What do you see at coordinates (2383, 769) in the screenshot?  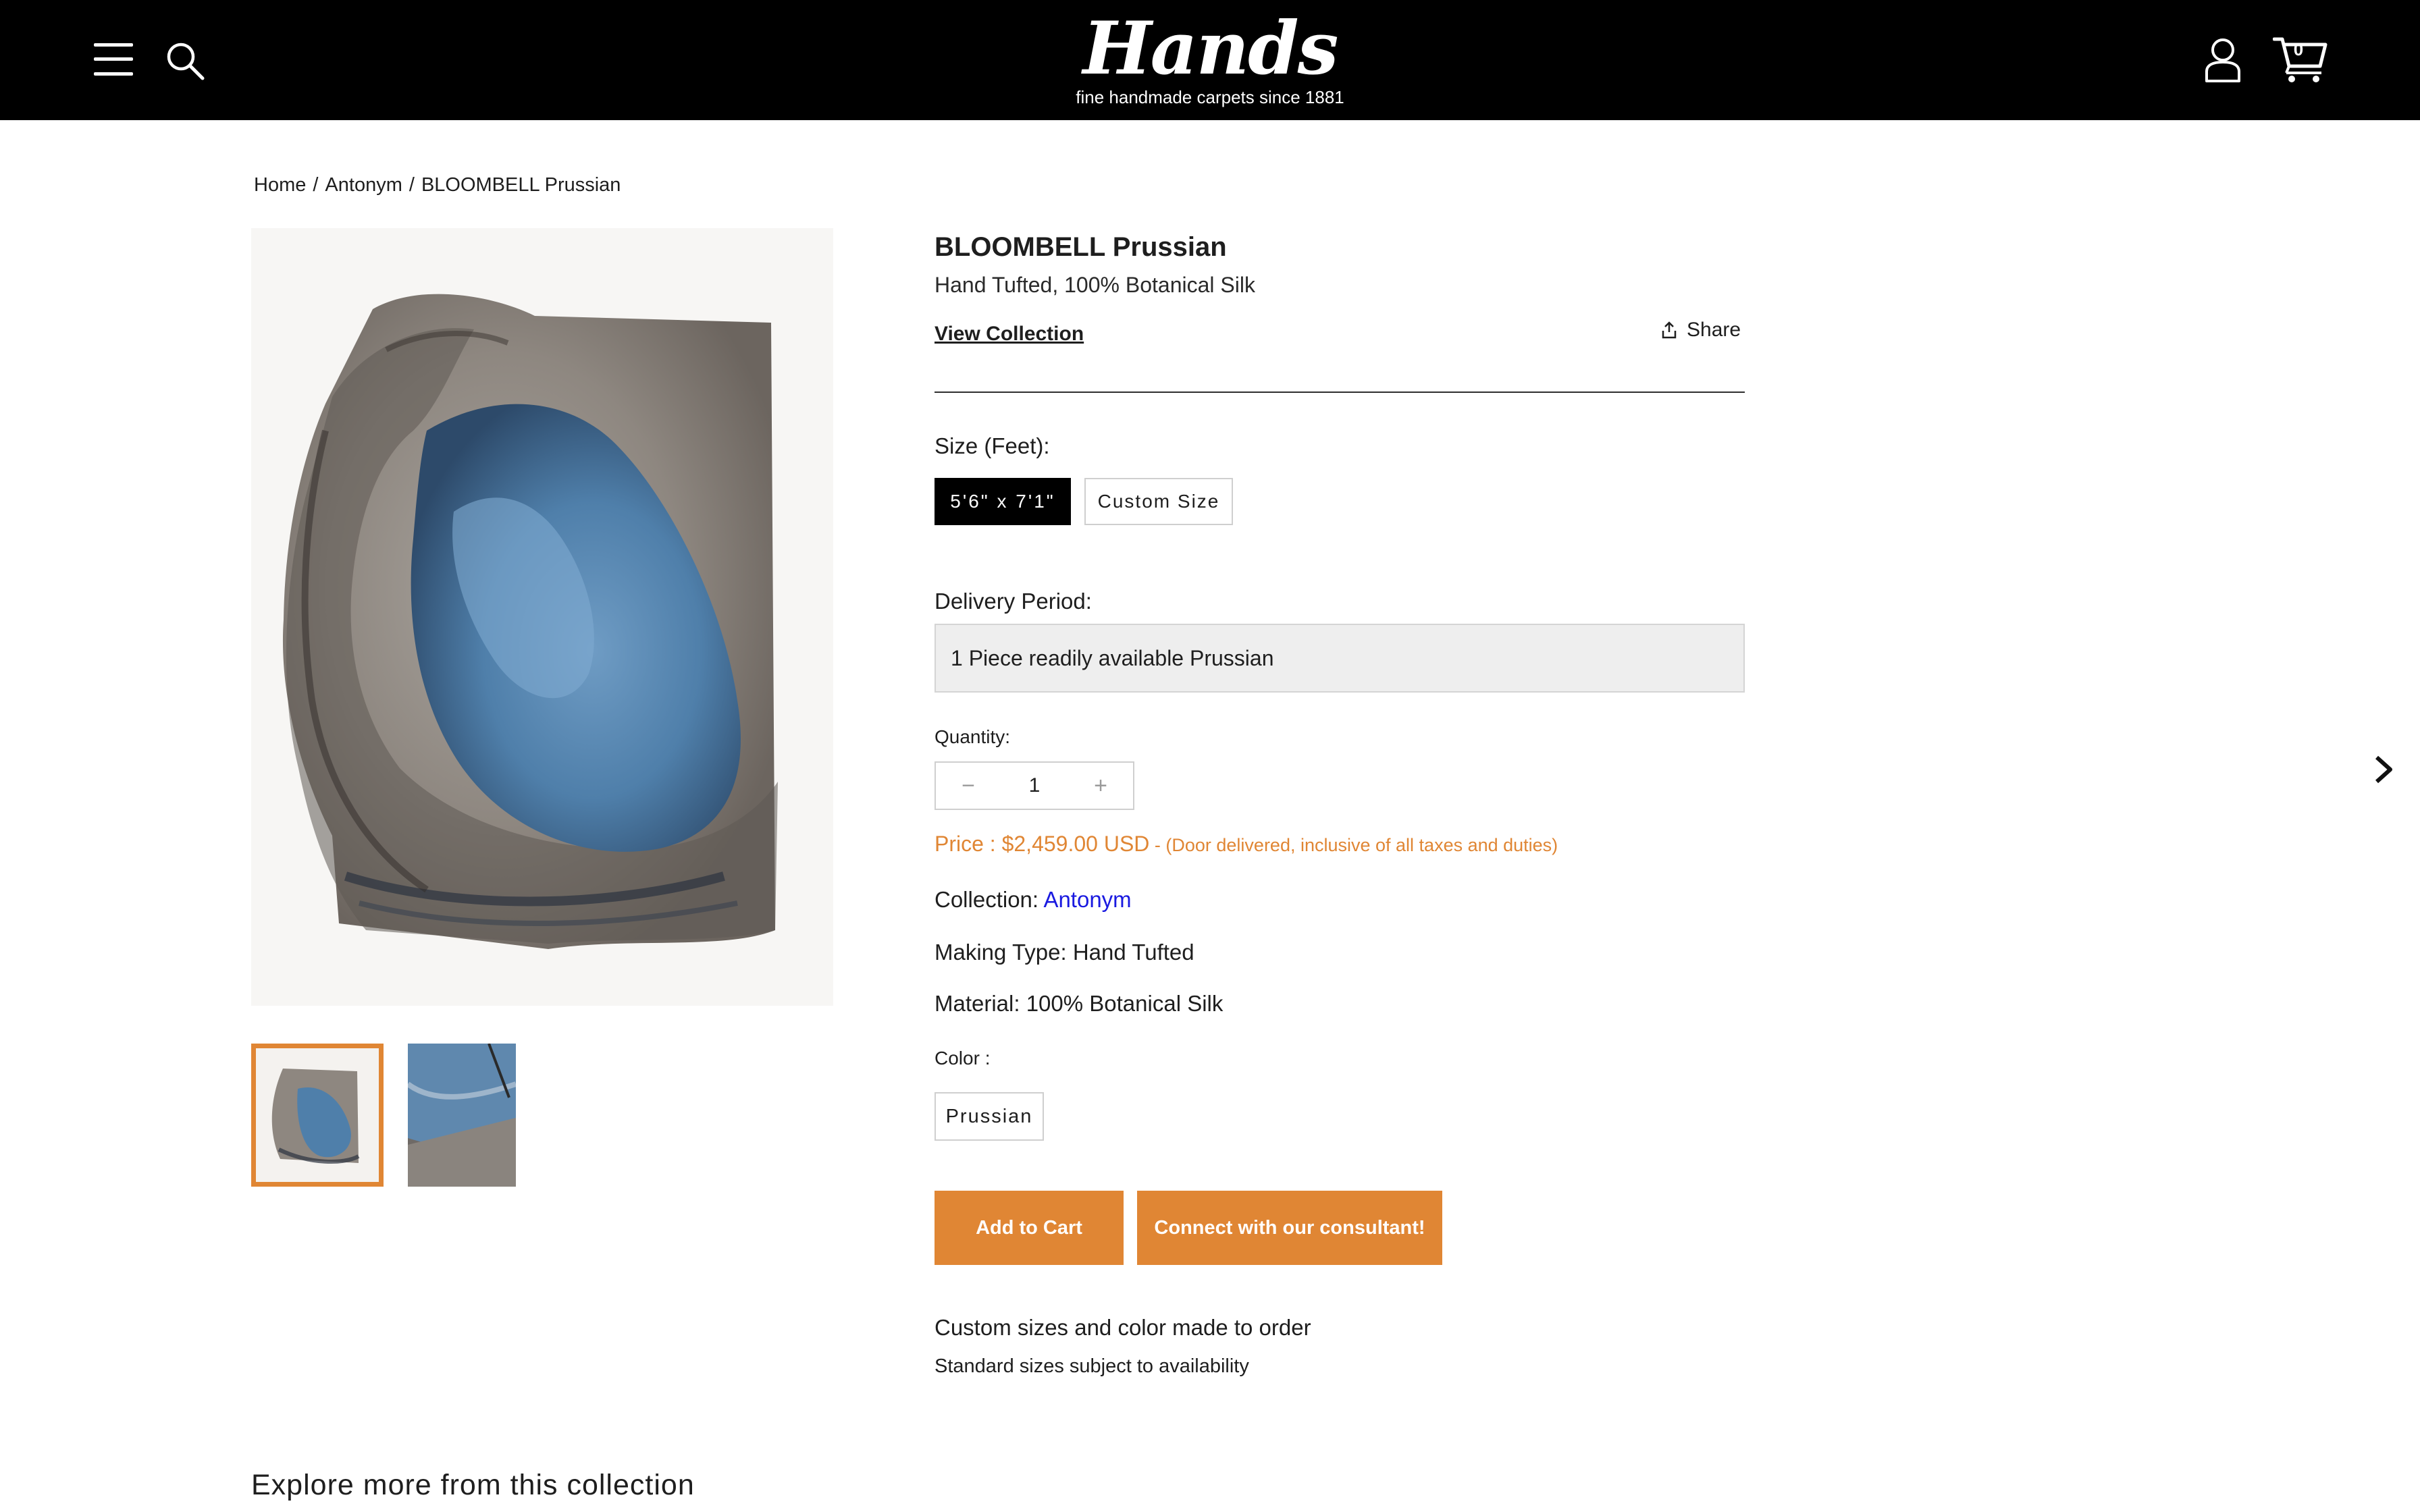 I see `chevron-right-icon` at bounding box center [2383, 769].